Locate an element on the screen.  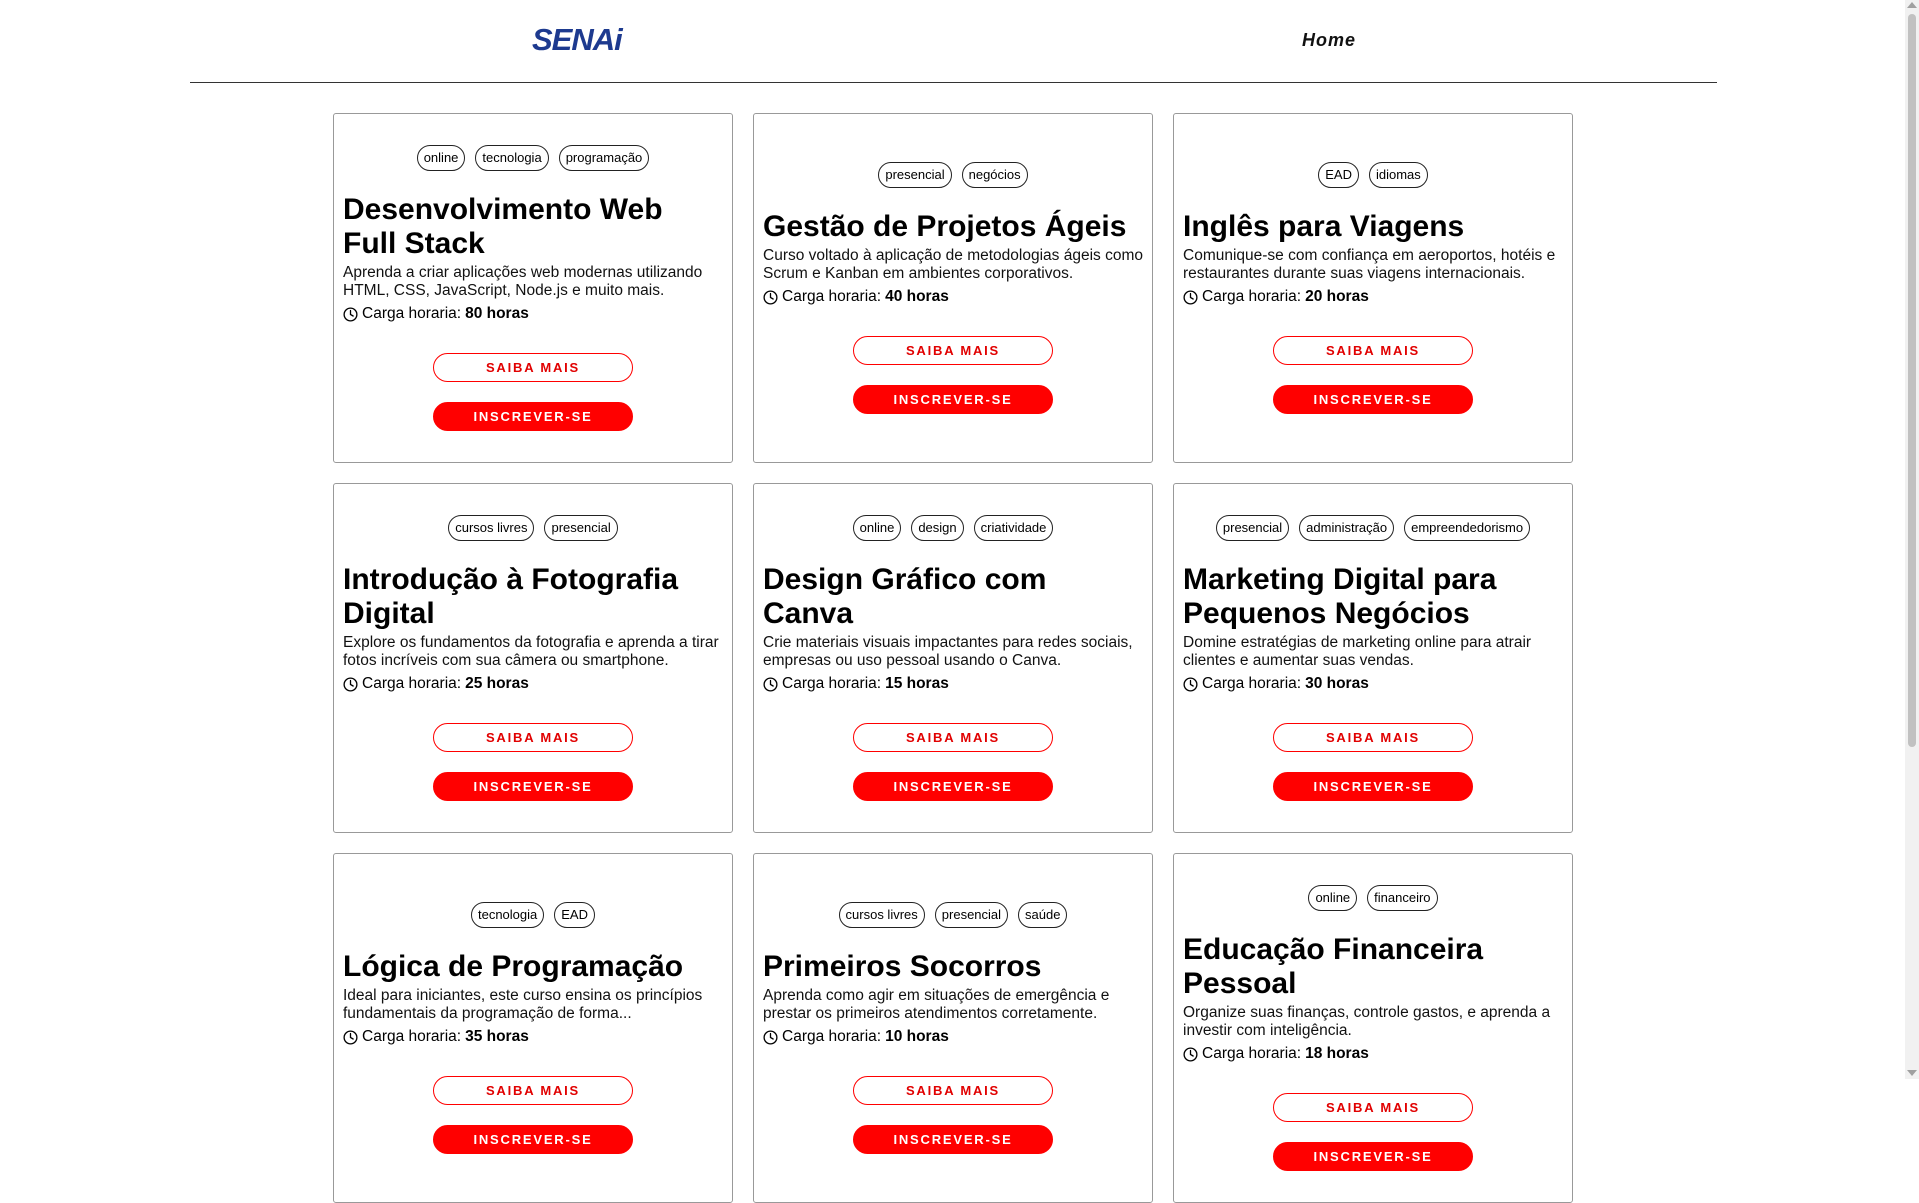
course-hours: Carga horaria: 20 horas is located at coordinates (1373, 297).